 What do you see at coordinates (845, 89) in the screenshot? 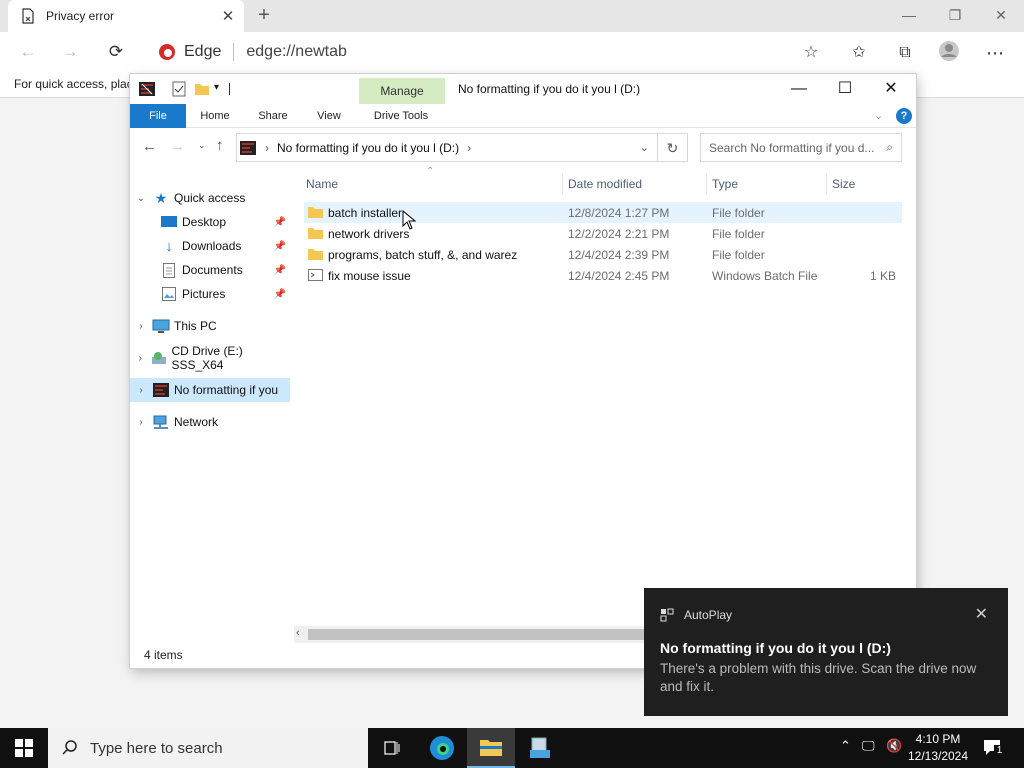
I see `explorer-maximize-button: ☐` at bounding box center [845, 89].